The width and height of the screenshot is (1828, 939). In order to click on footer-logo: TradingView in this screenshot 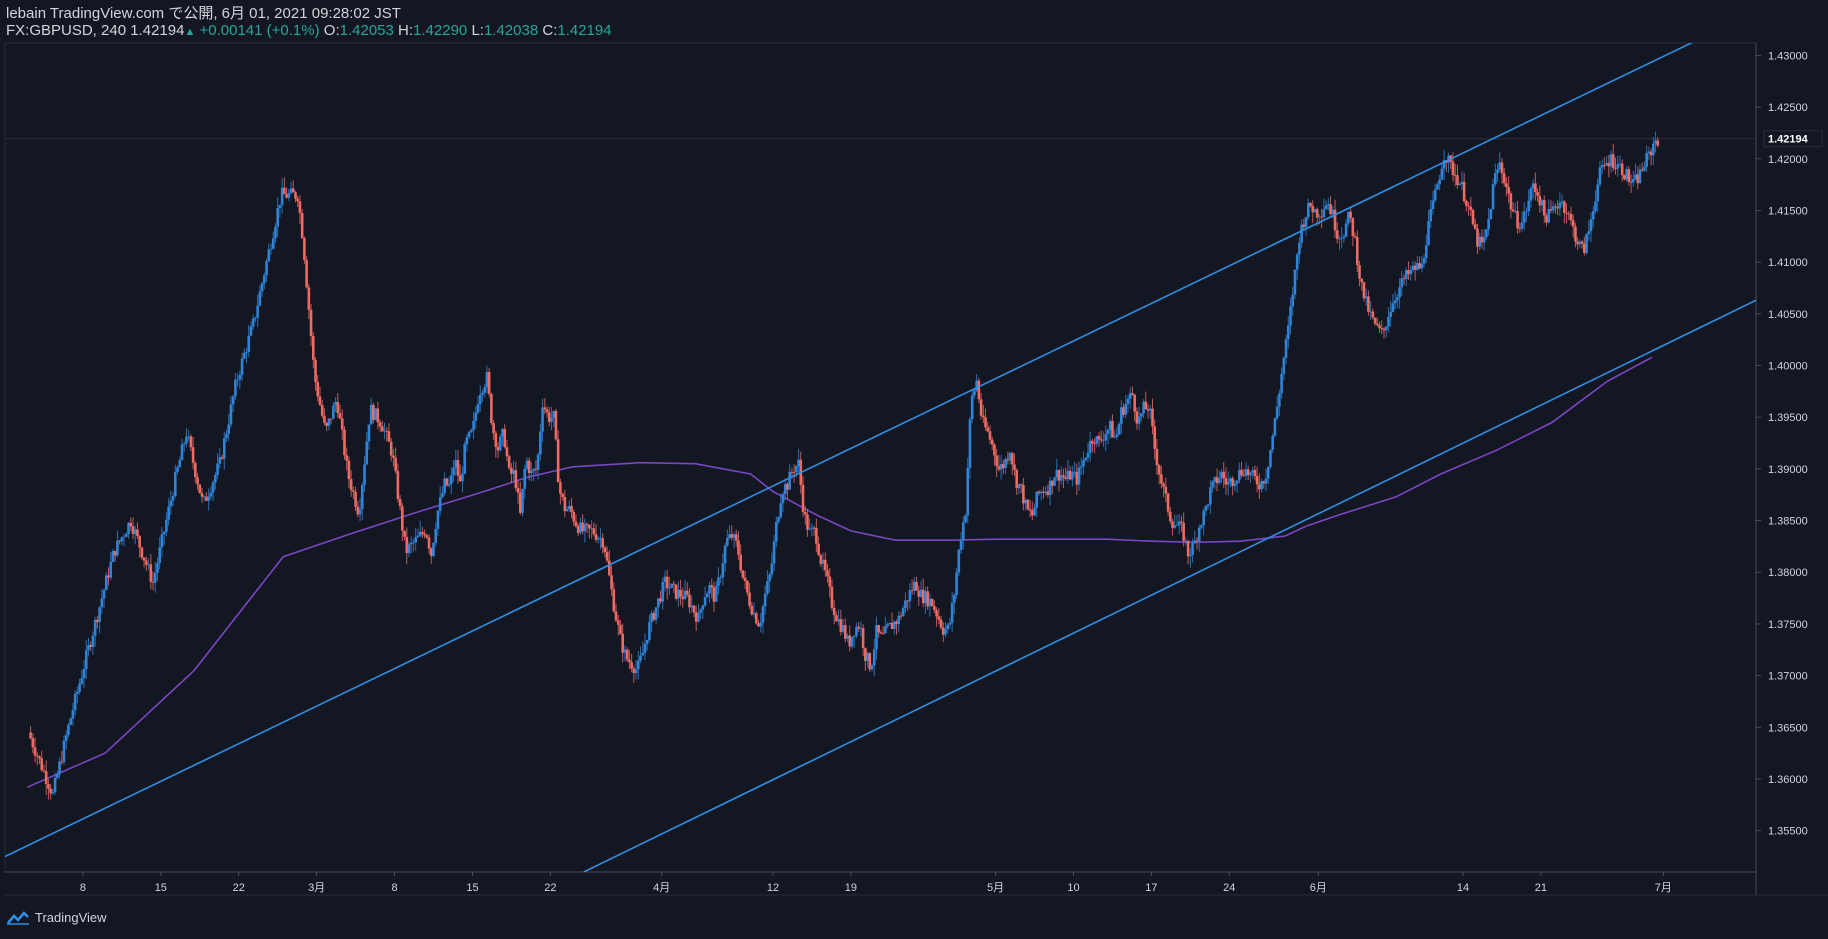, I will do `click(56, 917)`.